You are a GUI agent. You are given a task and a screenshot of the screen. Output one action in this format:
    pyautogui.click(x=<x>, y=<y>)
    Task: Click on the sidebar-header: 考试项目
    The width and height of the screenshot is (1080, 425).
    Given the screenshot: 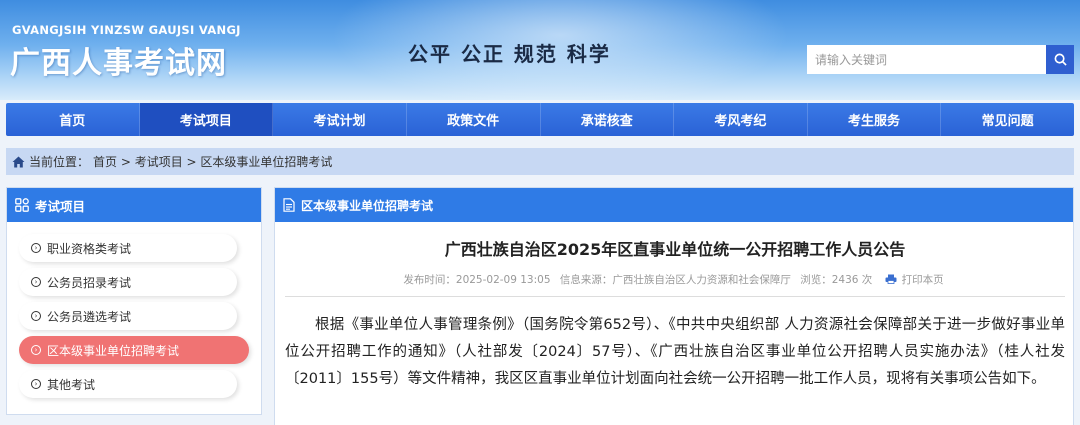 What is the action you would take?
    pyautogui.click(x=134, y=205)
    